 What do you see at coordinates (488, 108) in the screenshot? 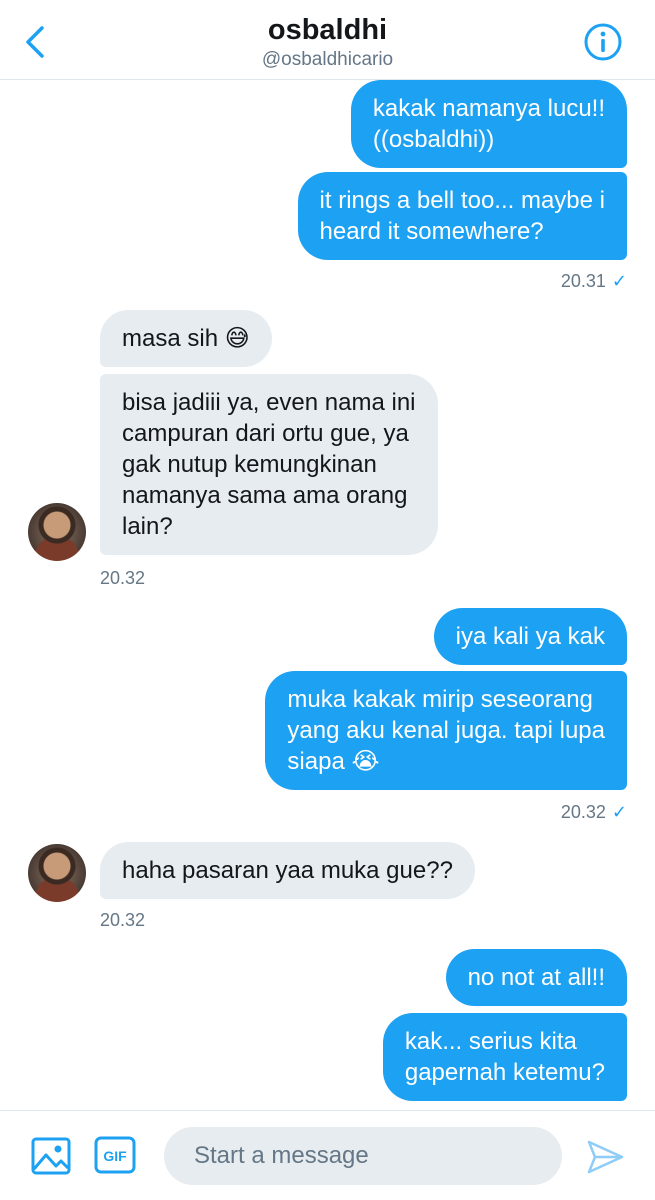
I see `message-line: kakak namanya lucu!!` at bounding box center [488, 108].